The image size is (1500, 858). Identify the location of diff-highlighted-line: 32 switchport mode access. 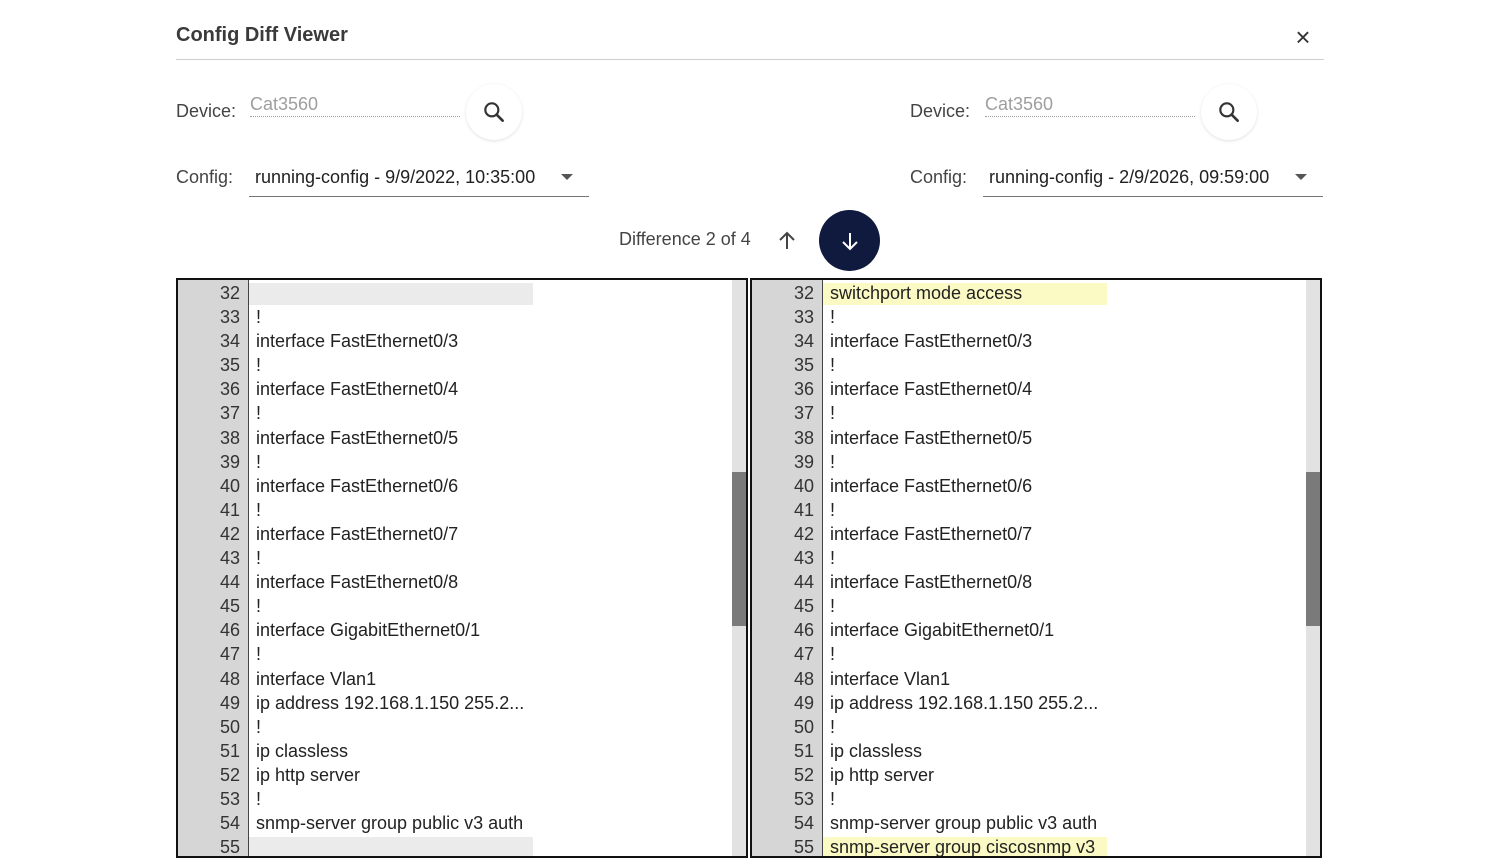
(1028, 293).